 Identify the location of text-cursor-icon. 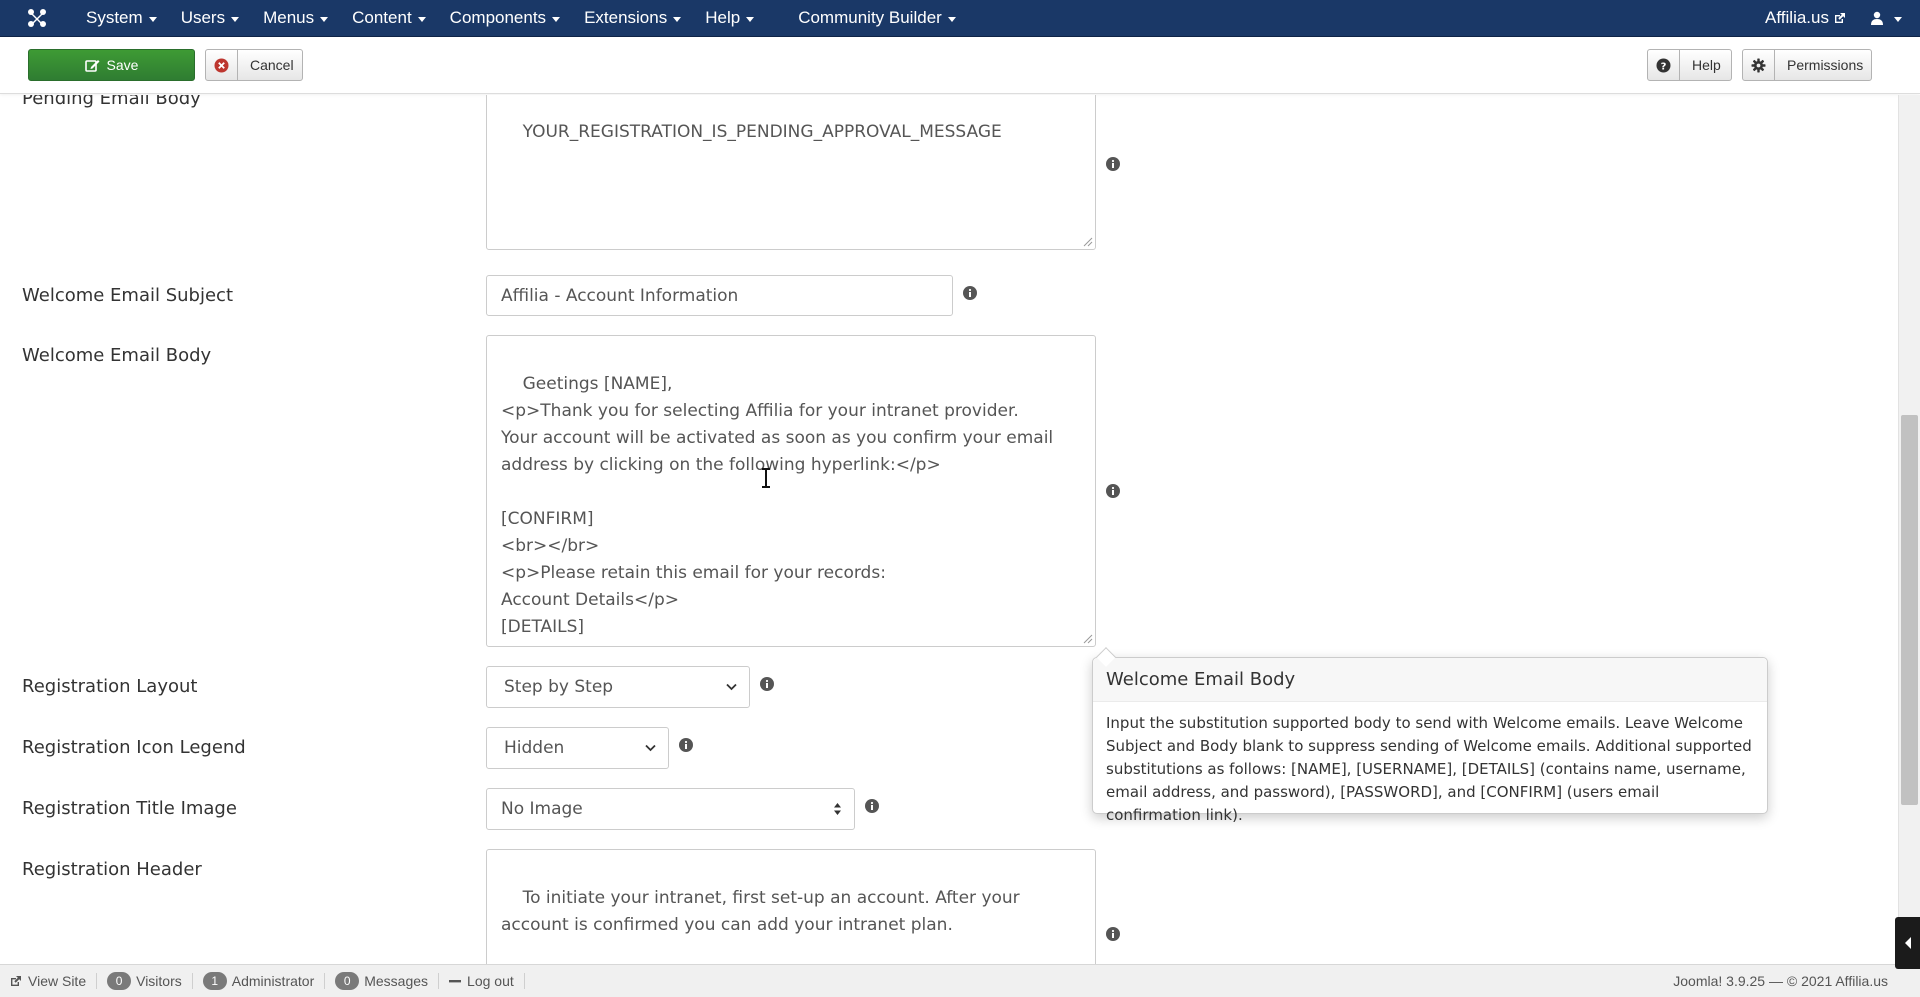
(766, 478).